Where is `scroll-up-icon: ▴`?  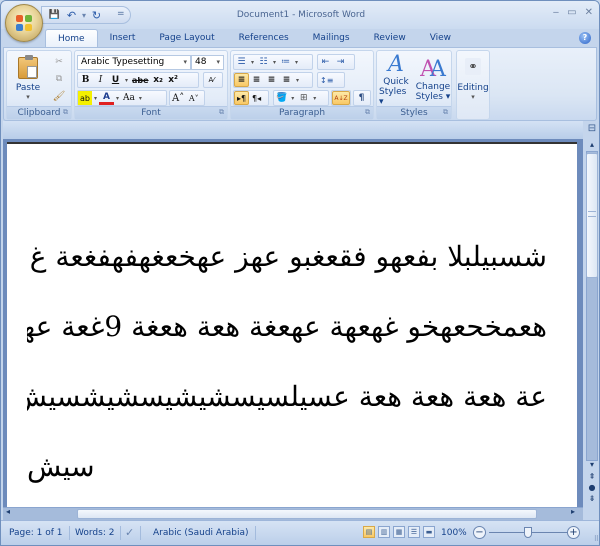 scroll-up-icon: ▴ is located at coordinates (592, 145).